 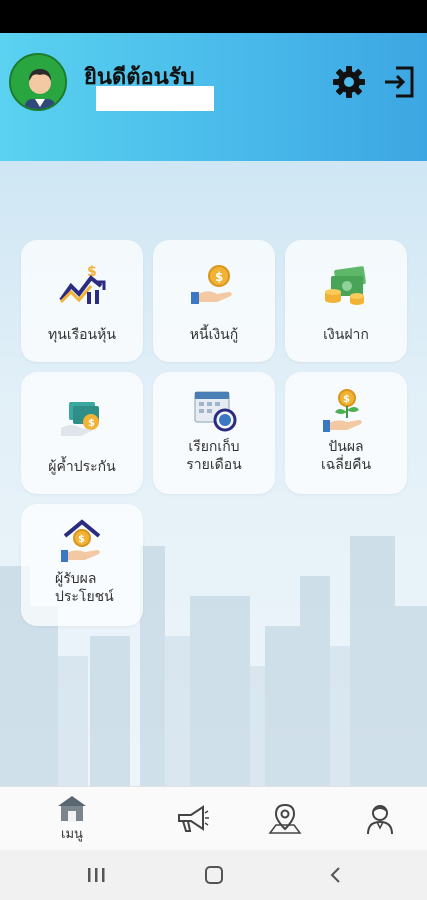 I want to click on menu-tile-loan: $ หนี้เงินกู้, so click(x=214, y=301).